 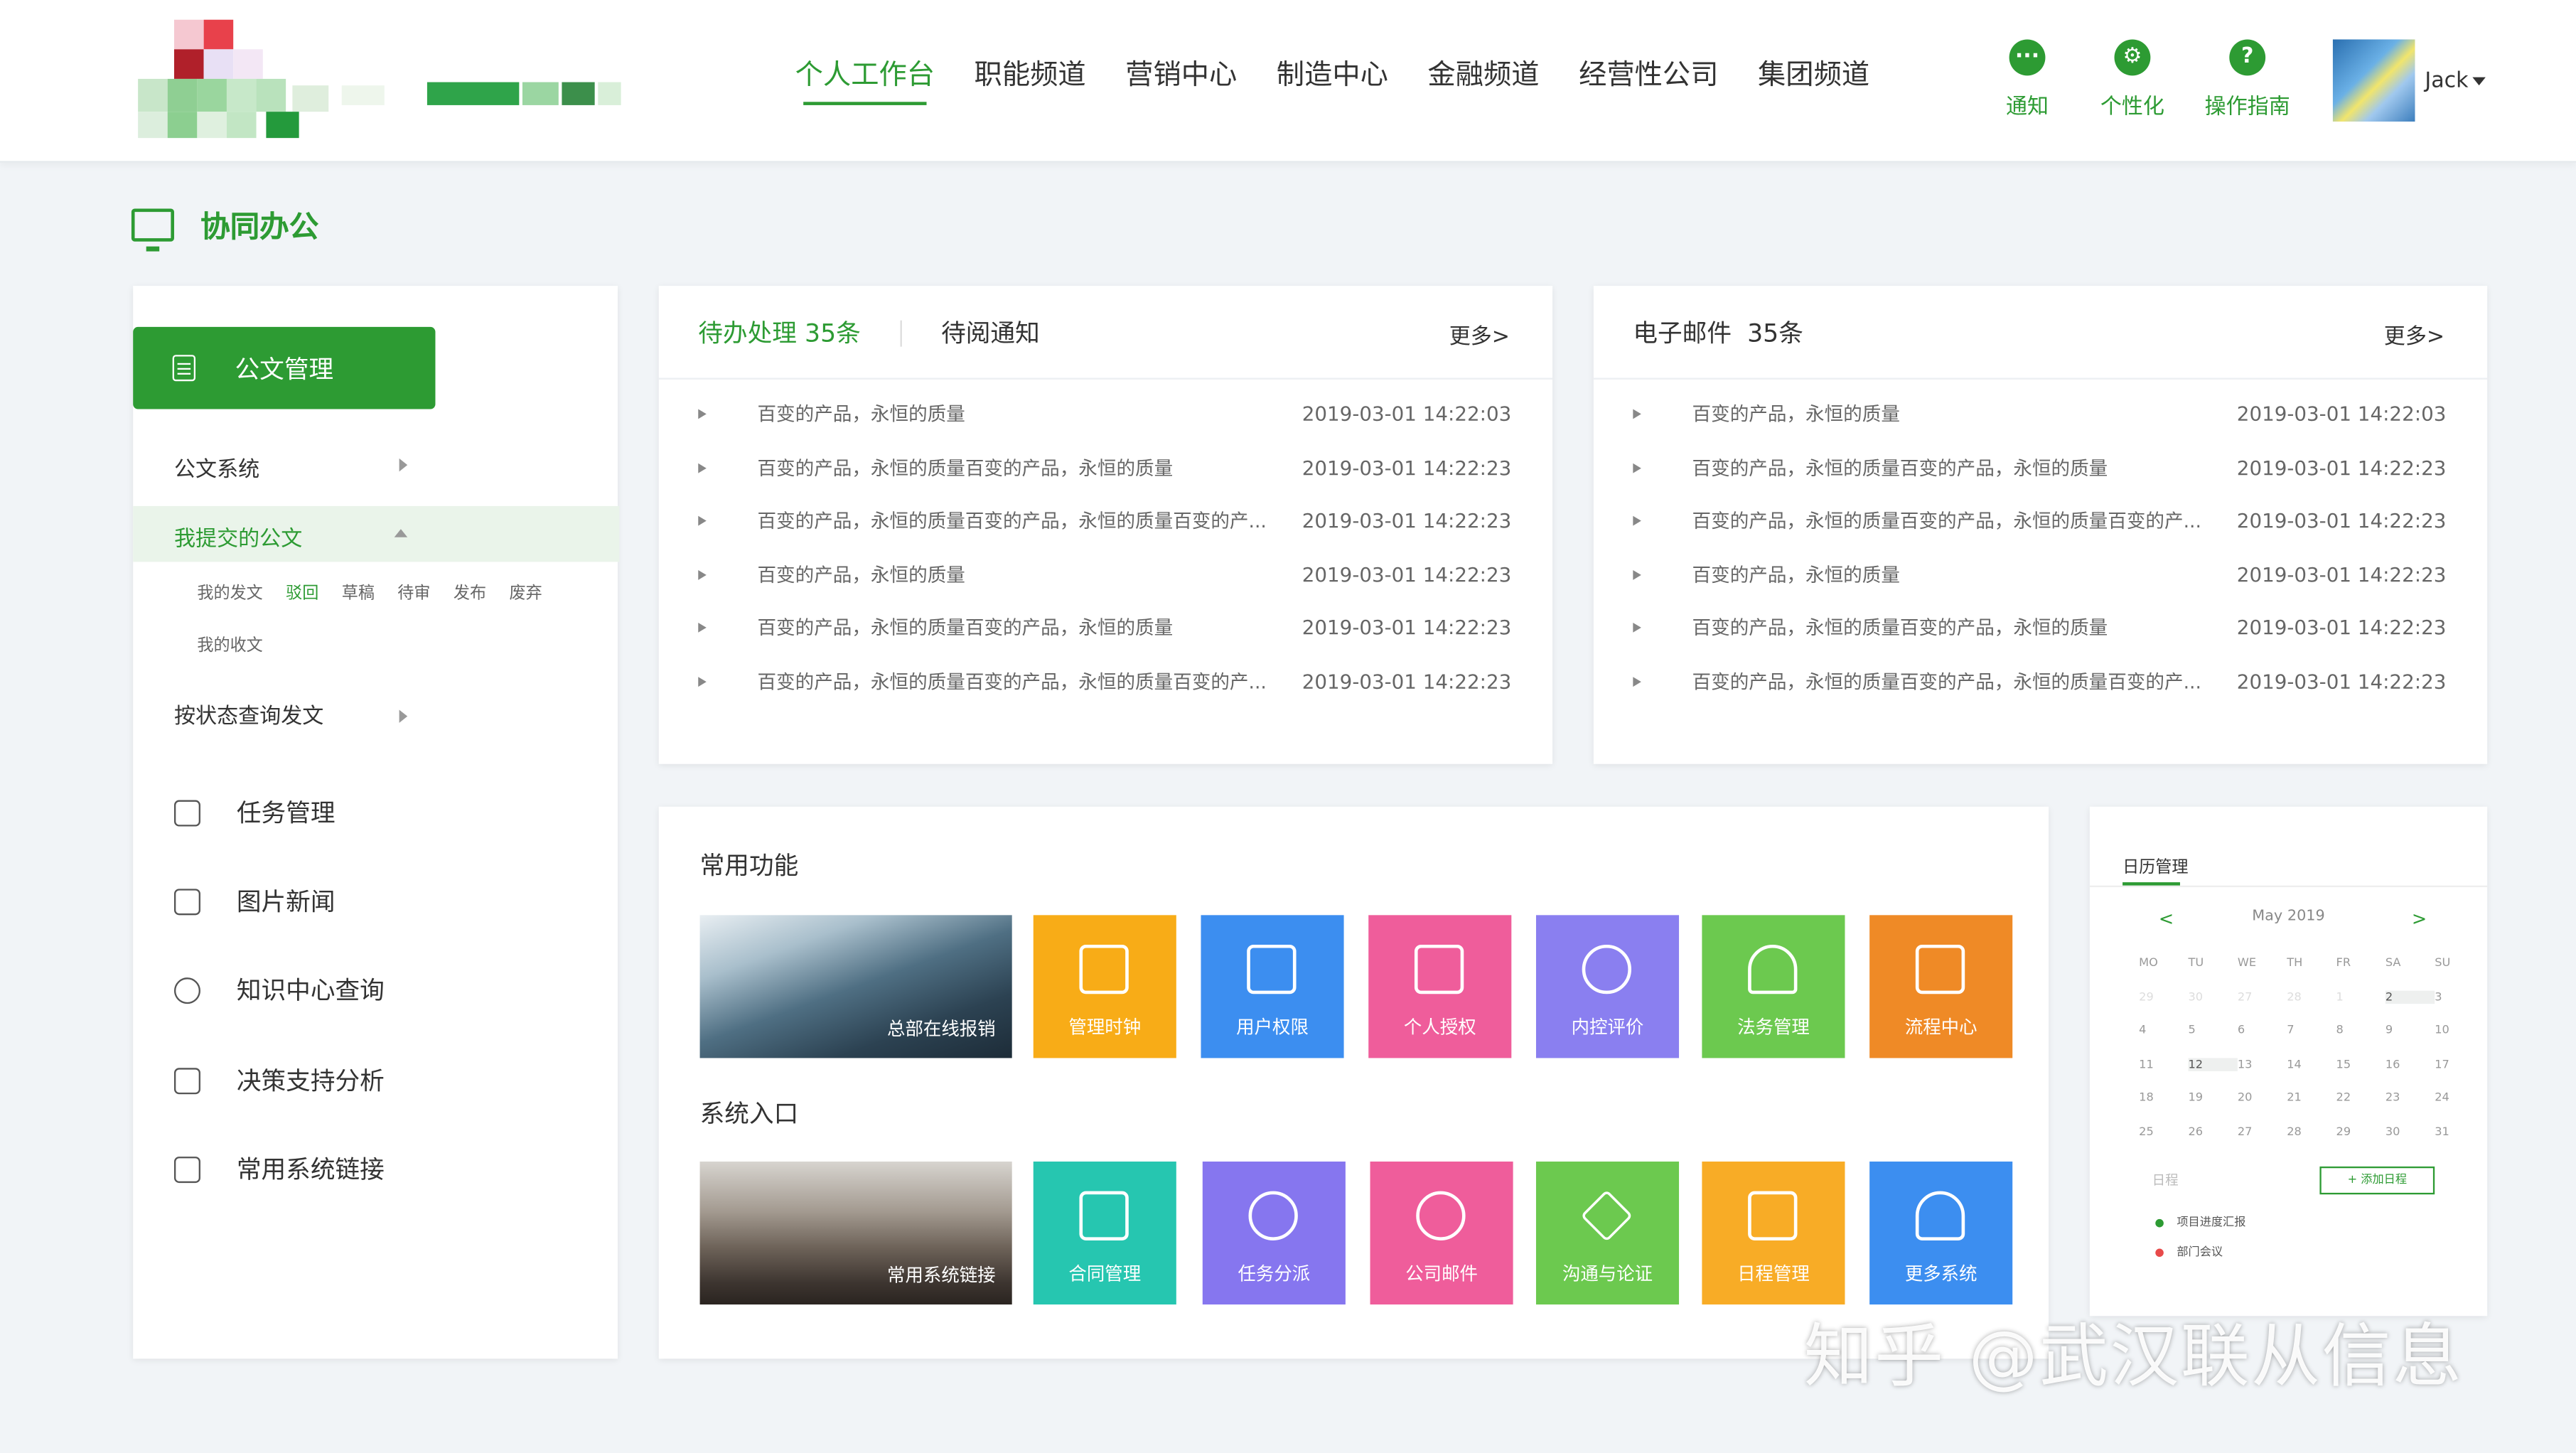 What do you see at coordinates (1332, 81) in the screenshot?
I see `nav-manufacturing-center: 制造中心` at bounding box center [1332, 81].